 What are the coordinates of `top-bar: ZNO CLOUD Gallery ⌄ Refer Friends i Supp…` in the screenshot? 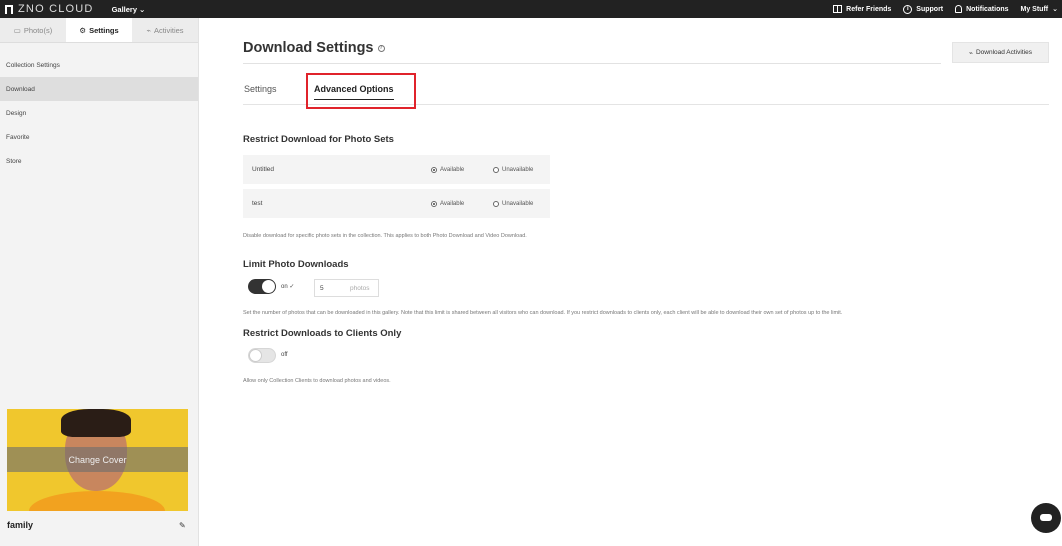 It's located at (531, 9).